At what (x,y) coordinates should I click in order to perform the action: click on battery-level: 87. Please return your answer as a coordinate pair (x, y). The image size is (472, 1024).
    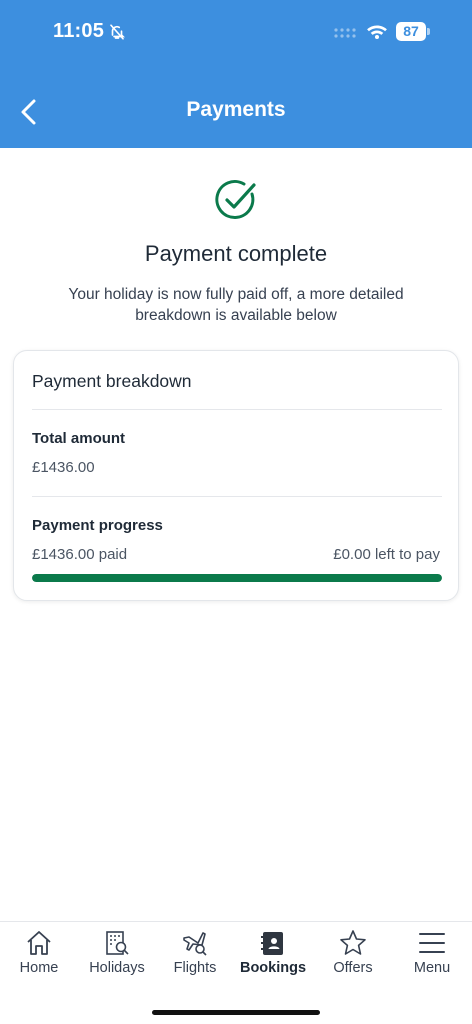
    Looking at the image, I should click on (411, 31).